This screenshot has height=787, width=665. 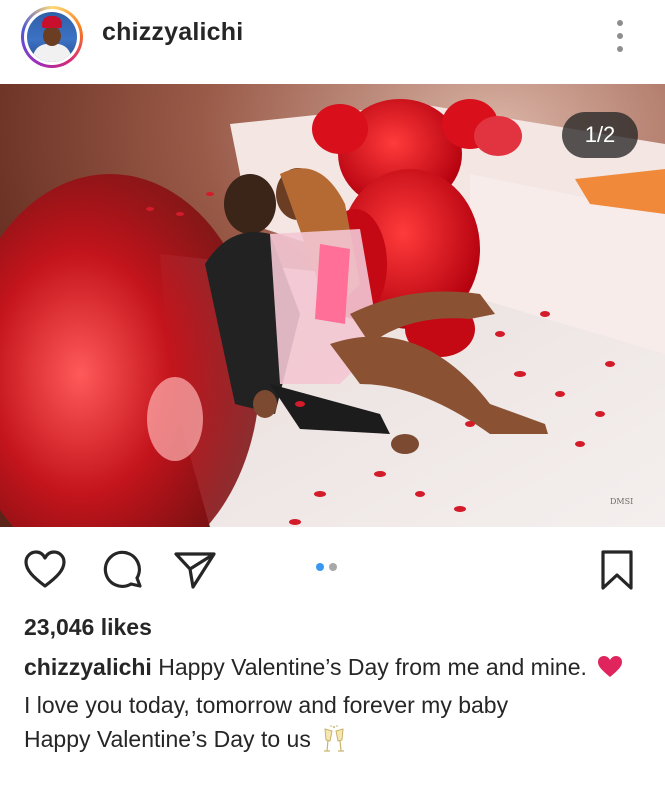 I want to click on carousel-dot-active, so click(x=320, y=567).